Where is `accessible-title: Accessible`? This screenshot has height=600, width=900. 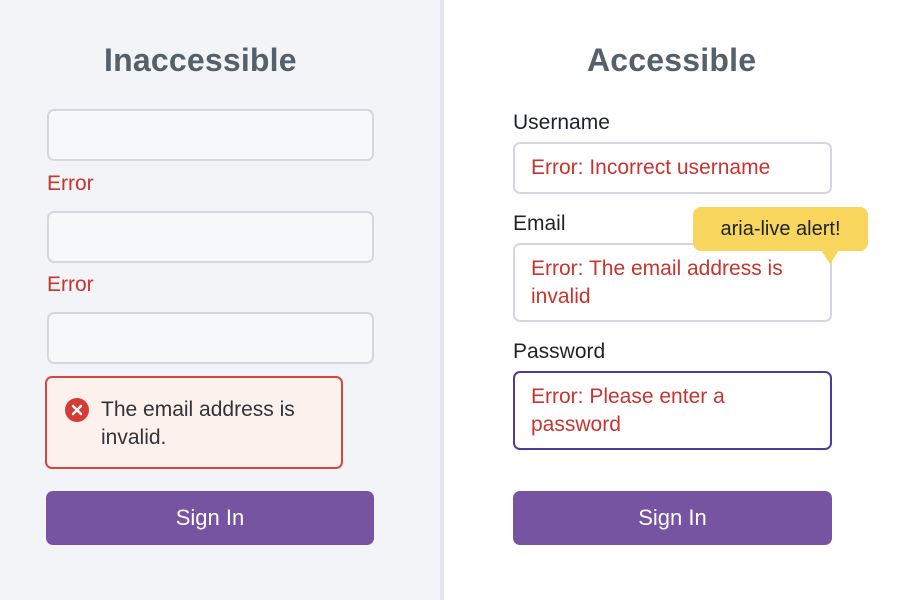 accessible-title: Accessible is located at coordinates (672, 60).